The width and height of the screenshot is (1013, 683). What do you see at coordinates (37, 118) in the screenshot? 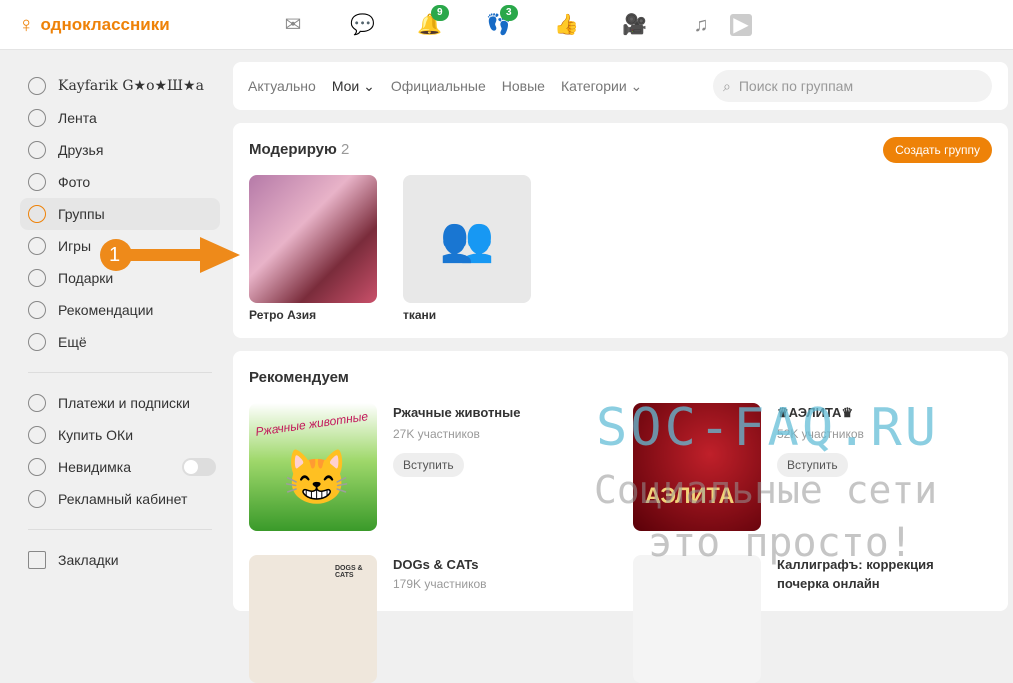
I see `home-icon` at bounding box center [37, 118].